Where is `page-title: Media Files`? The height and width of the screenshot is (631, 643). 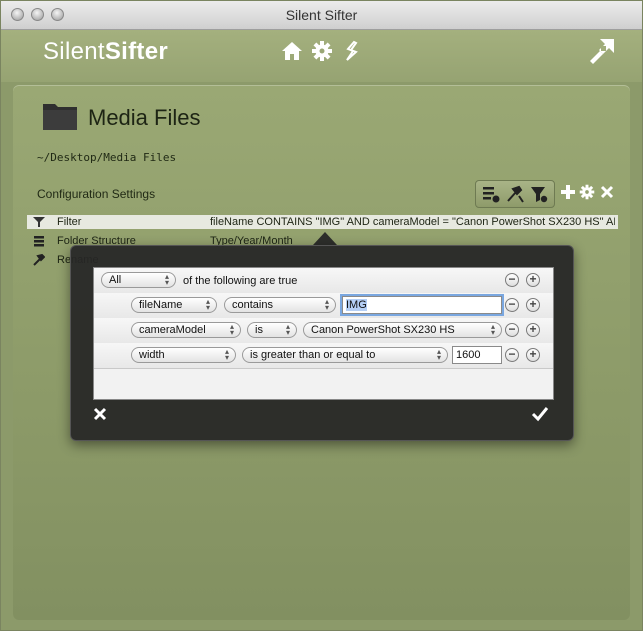 page-title: Media Files is located at coordinates (144, 117).